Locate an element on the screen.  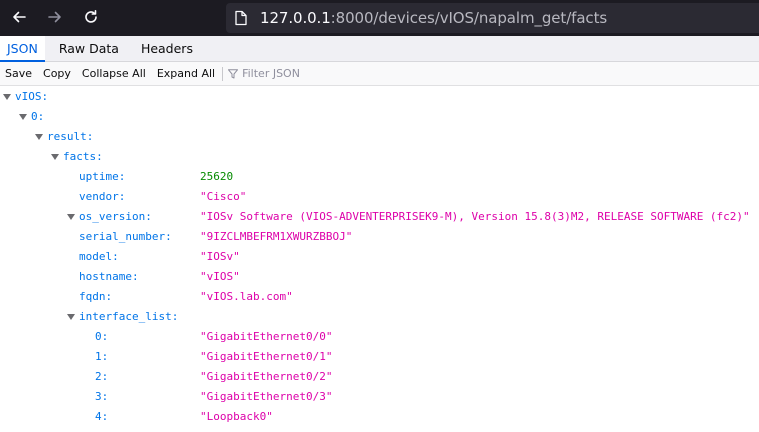
page-icon is located at coordinates (241, 18).